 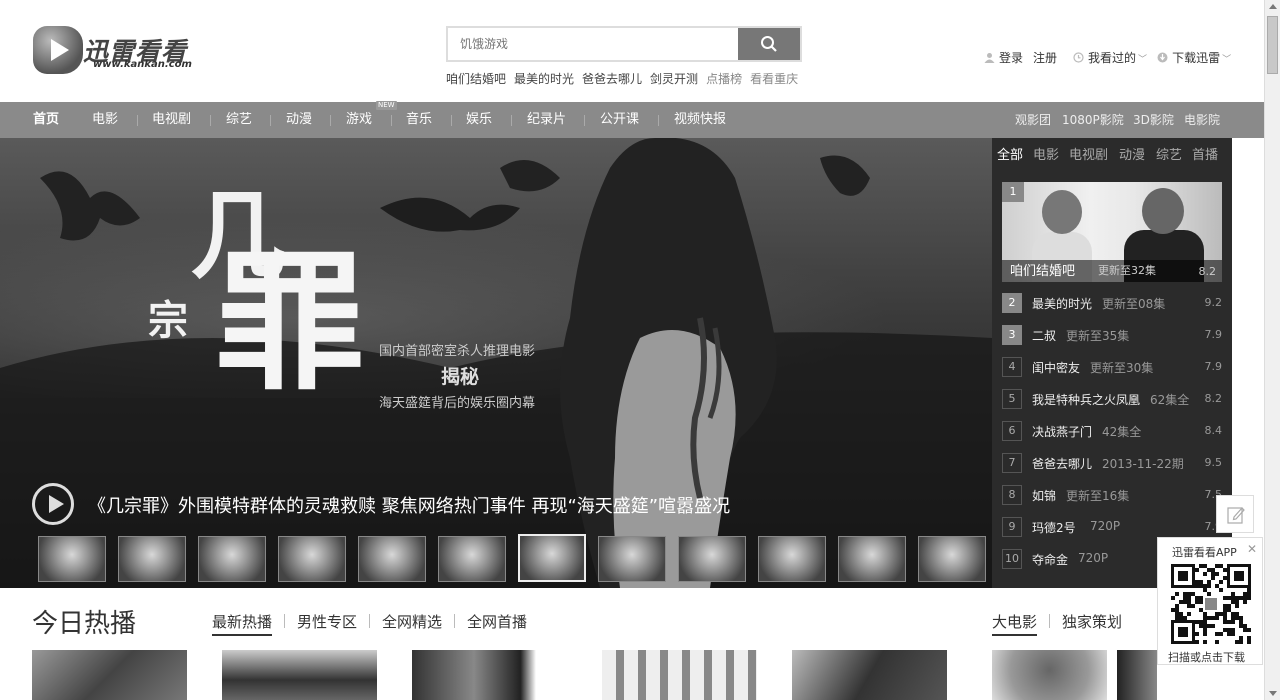 I want to click on app-download-box: 迅雷看看APP ✕ 扫描或点击下载, so click(x=1210, y=601).